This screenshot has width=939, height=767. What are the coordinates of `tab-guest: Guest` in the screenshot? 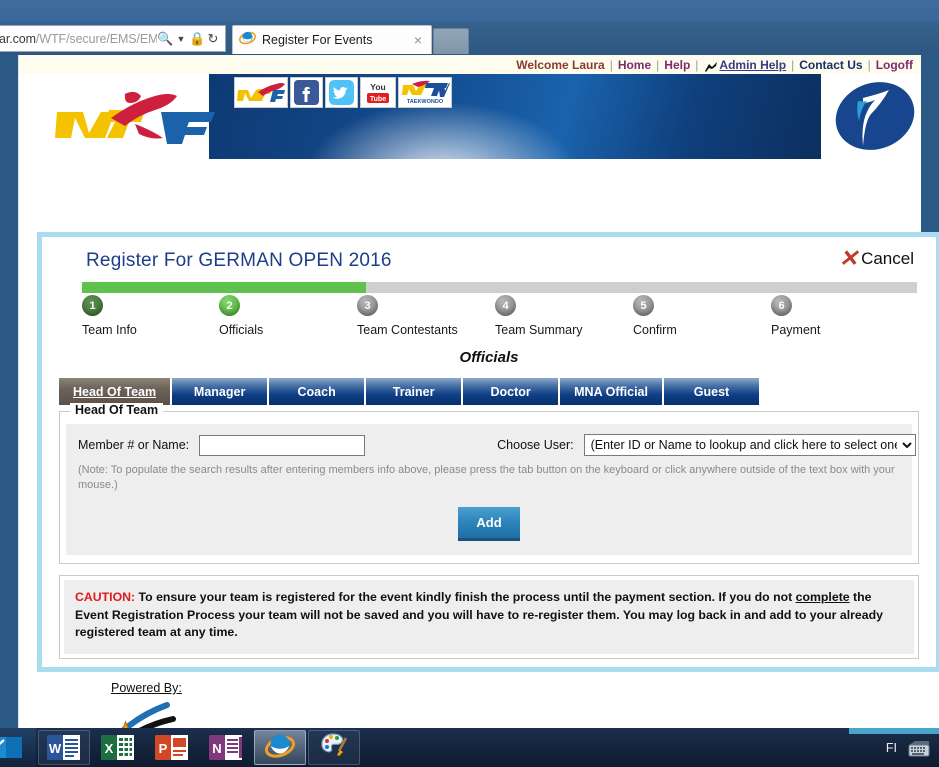 It's located at (711, 391).